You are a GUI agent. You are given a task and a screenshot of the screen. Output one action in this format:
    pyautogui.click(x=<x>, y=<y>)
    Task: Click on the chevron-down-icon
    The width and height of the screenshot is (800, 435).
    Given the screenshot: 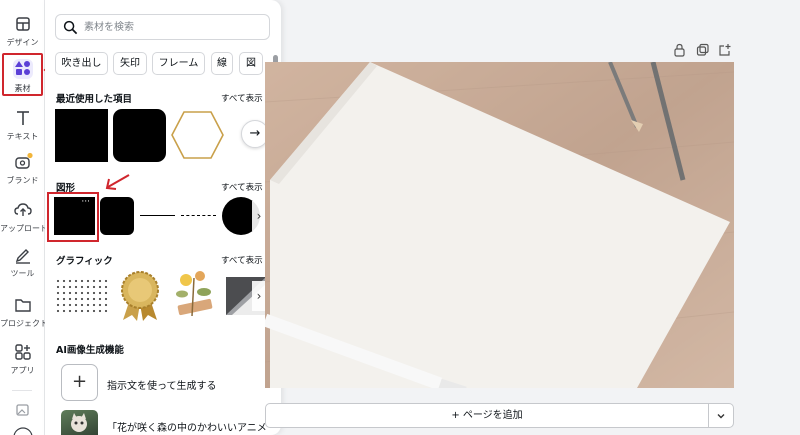 What is the action you would take?
    pyautogui.click(x=721, y=416)
    